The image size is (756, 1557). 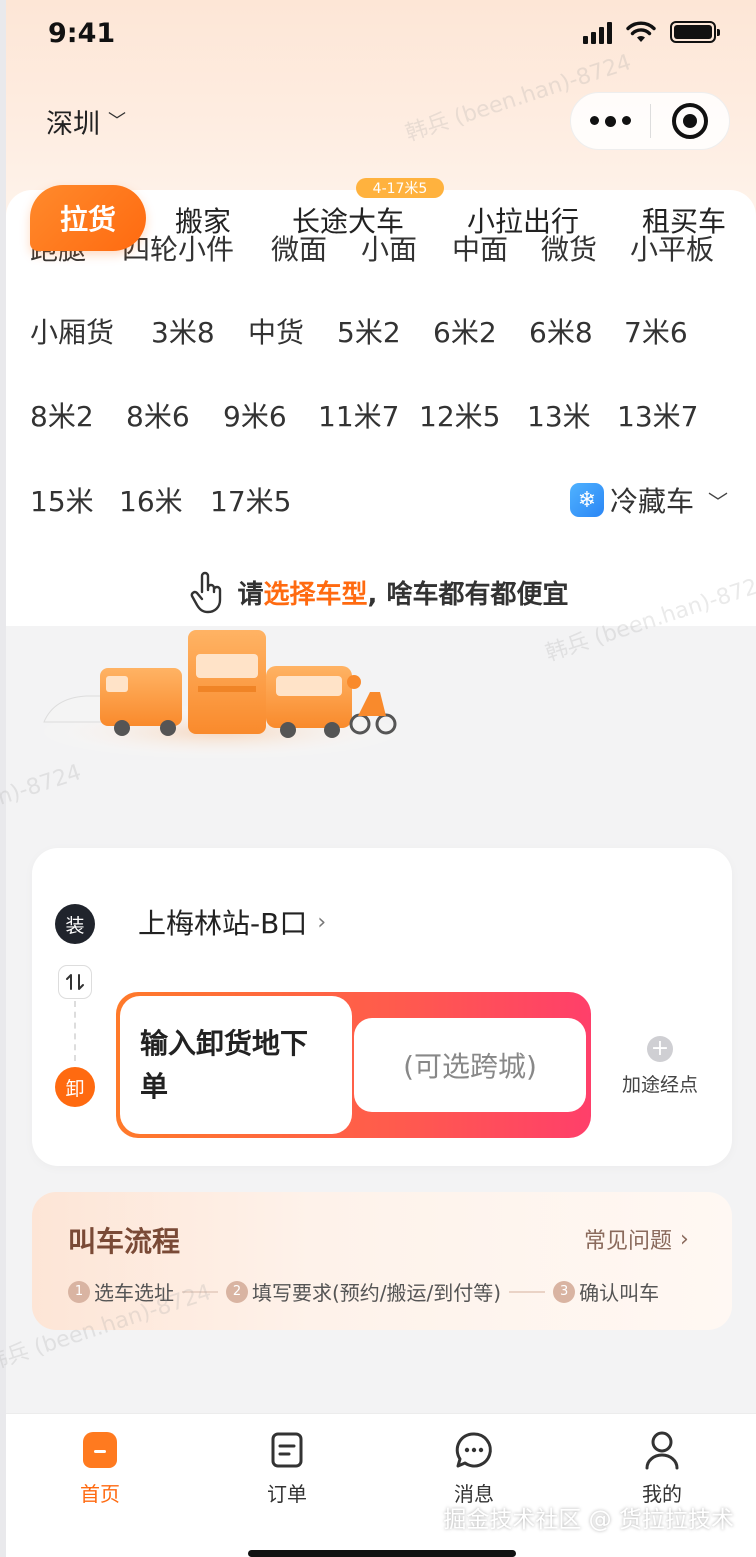 I want to click on swap-address-button, so click(x=75, y=982).